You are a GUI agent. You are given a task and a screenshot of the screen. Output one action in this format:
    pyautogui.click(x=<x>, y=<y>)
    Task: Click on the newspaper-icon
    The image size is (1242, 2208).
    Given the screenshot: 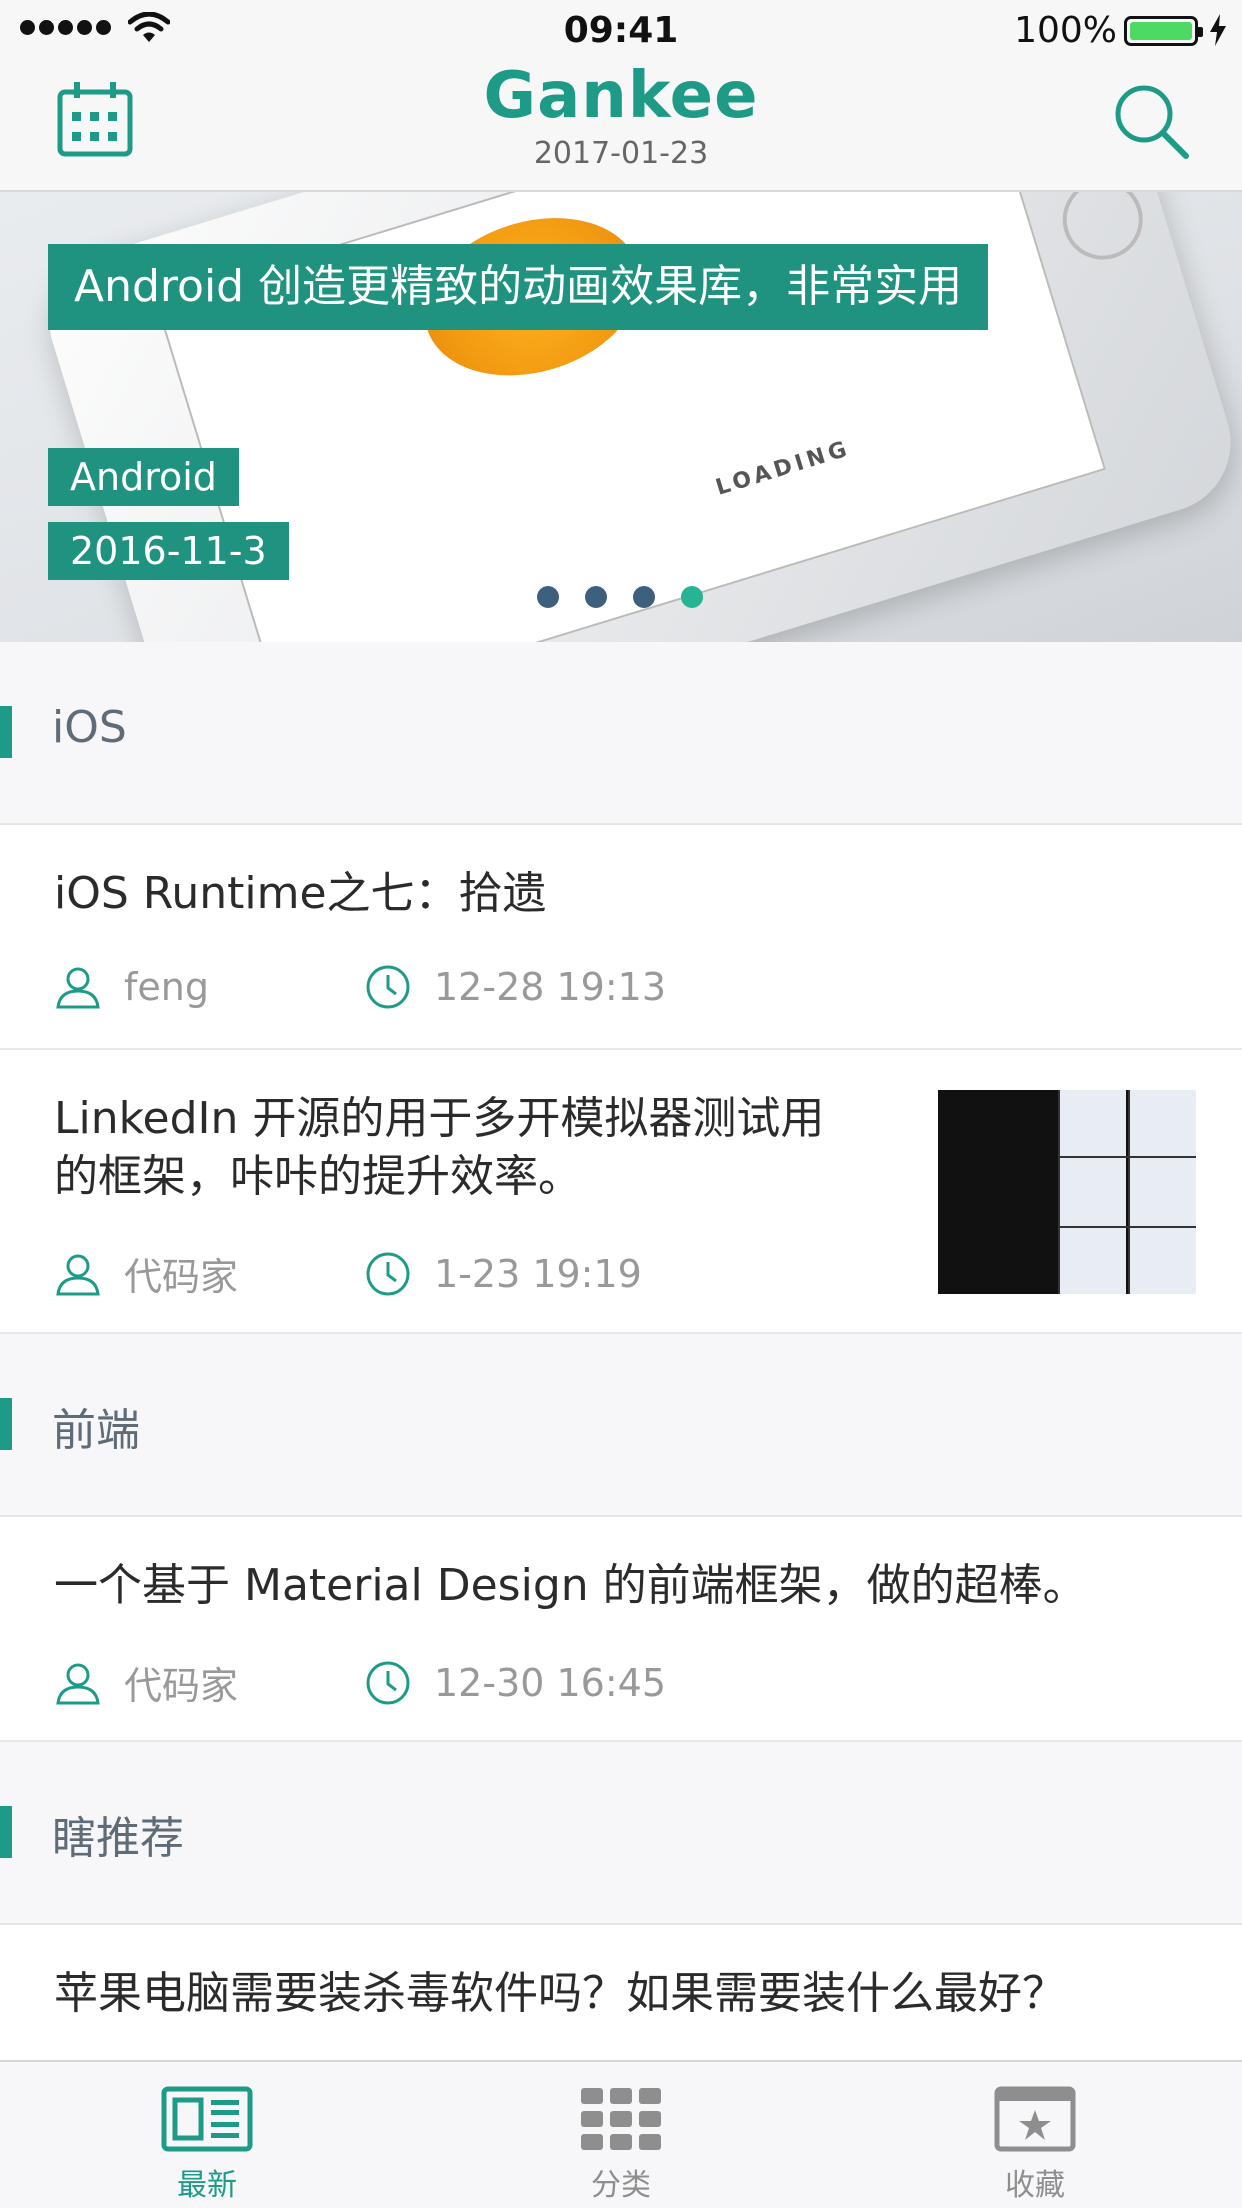 What is the action you would take?
    pyautogui.click(x=207, y=2119)
    